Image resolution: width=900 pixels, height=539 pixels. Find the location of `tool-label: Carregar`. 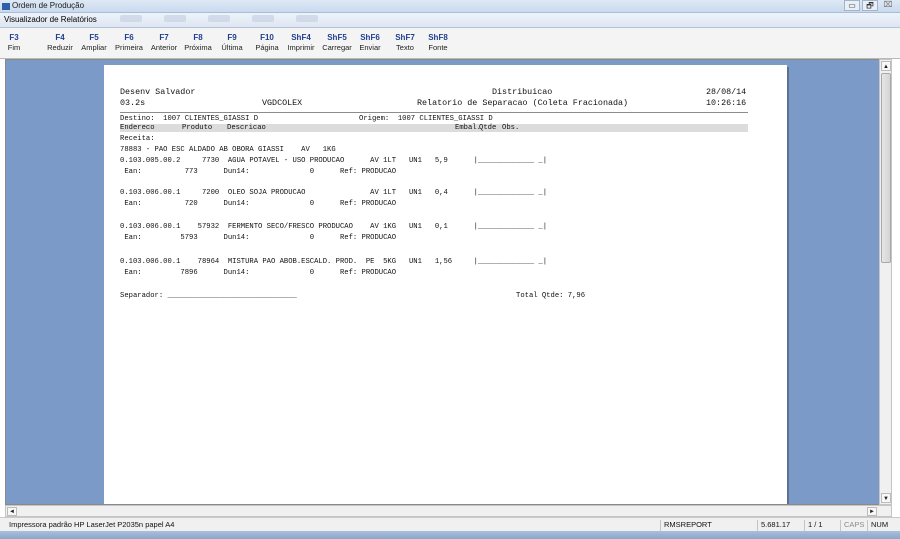

tool-label: Carregar is located at coordinates (337, 47).